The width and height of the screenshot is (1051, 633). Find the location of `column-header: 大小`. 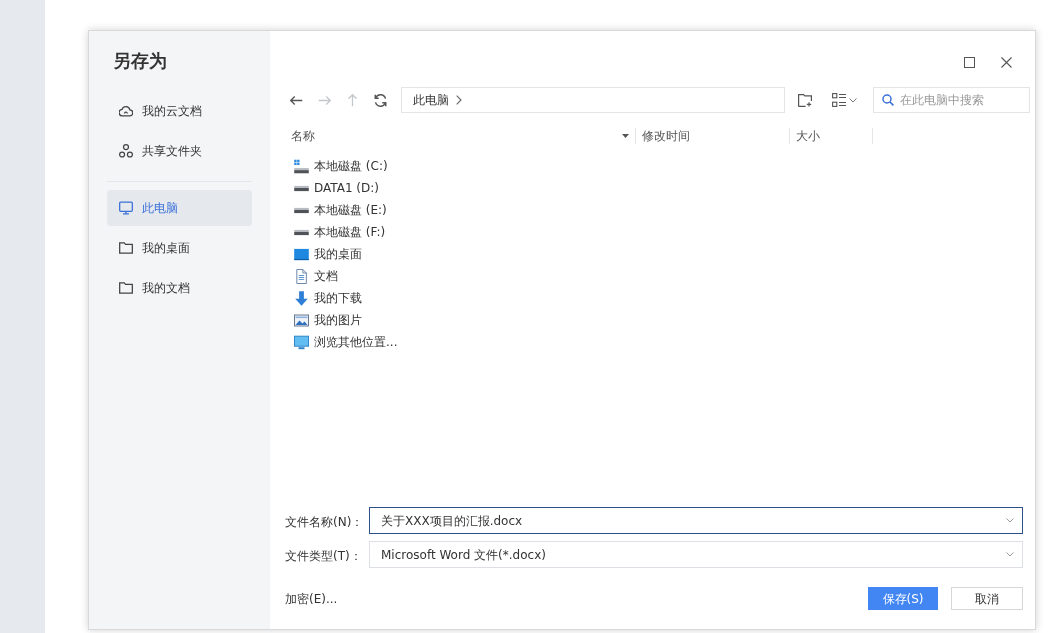

column-header: 大小 is located at coordinates (831, 136).